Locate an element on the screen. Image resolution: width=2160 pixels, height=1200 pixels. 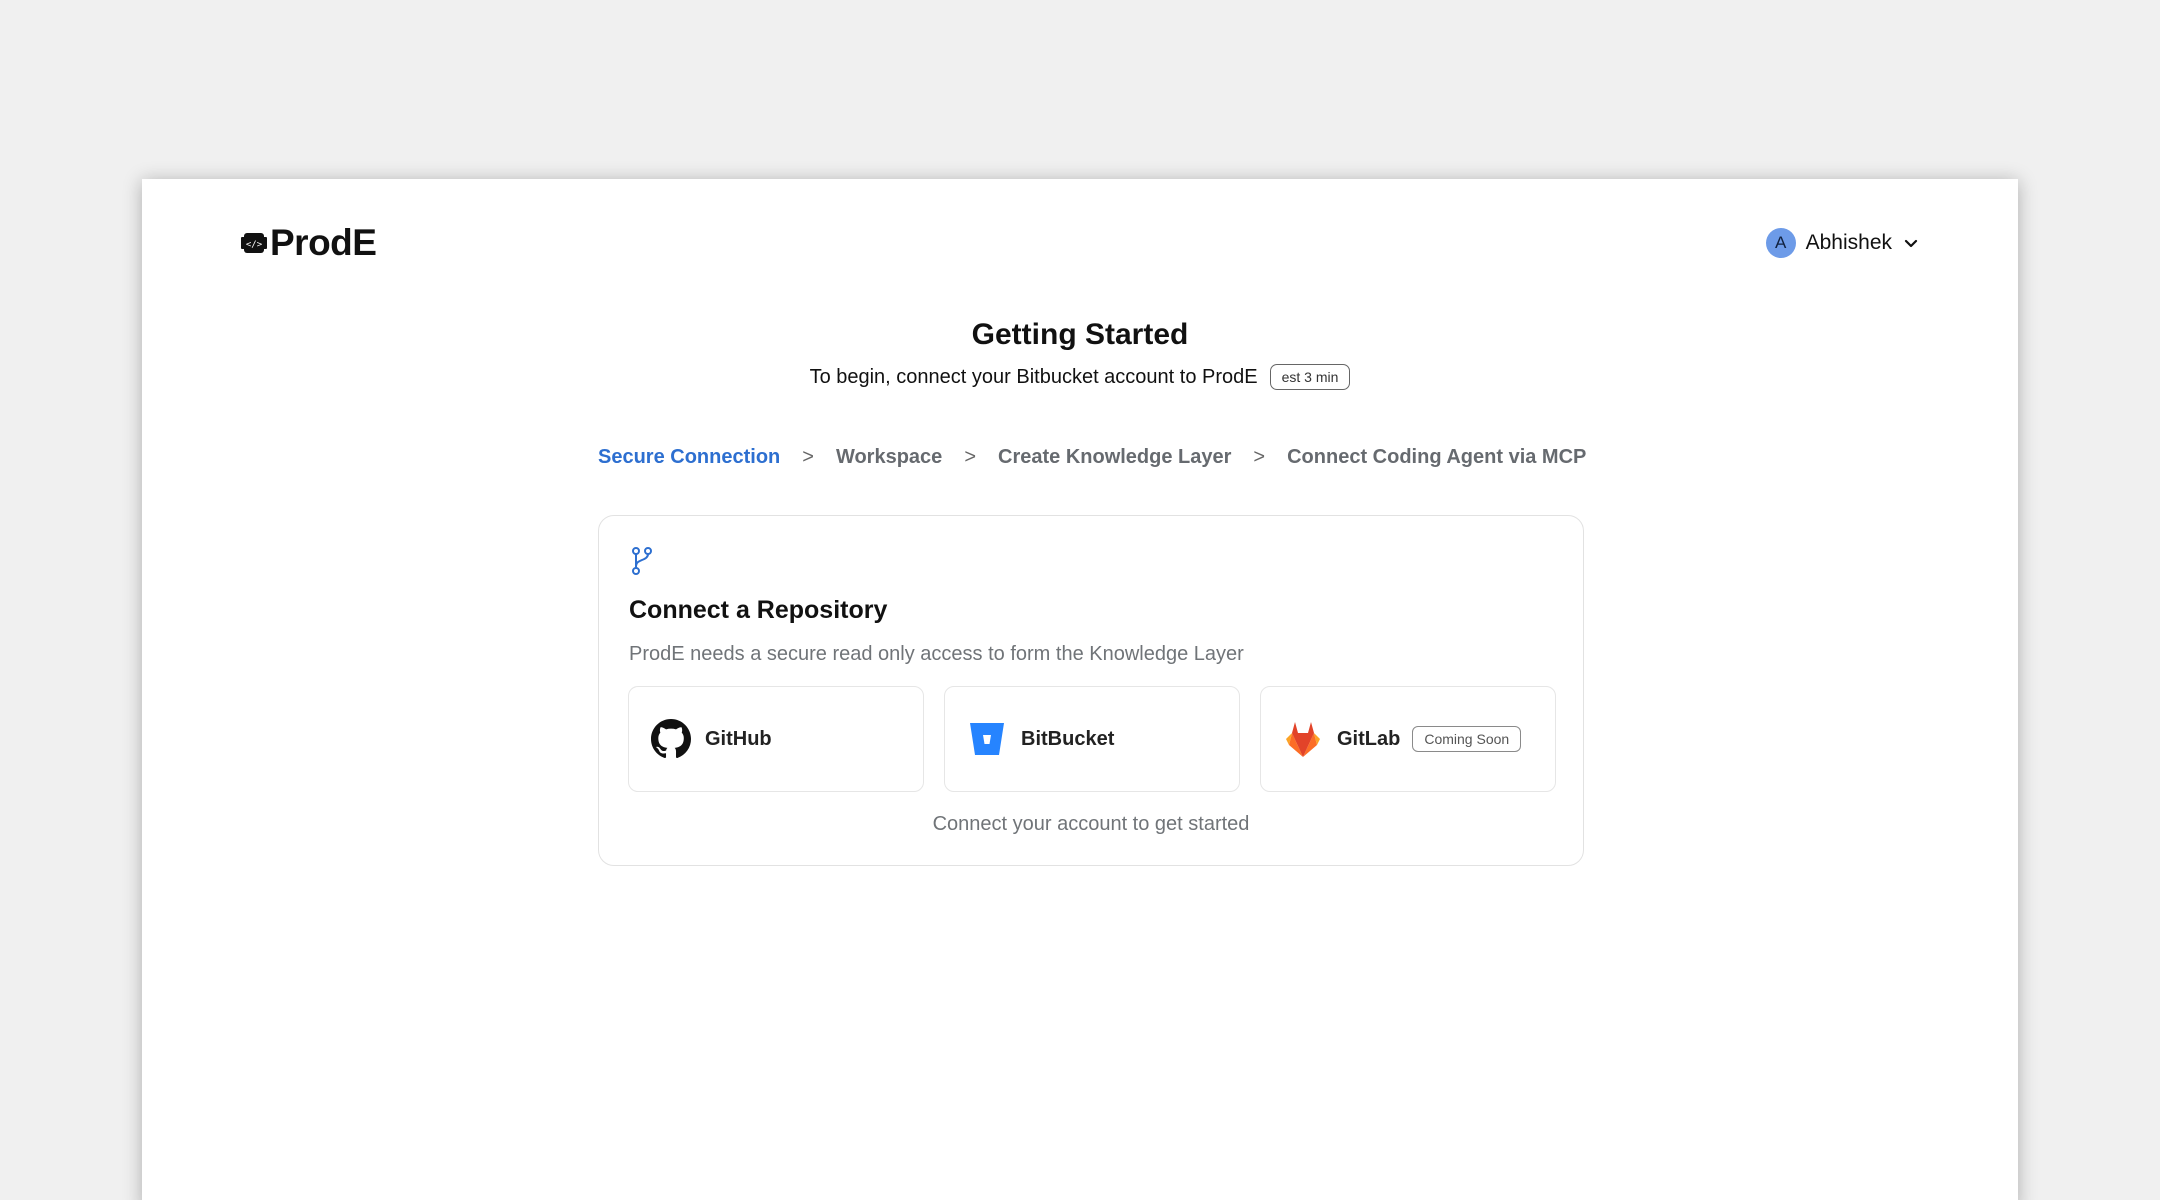
github-label: GitHub is located at coordinates (738, 738).